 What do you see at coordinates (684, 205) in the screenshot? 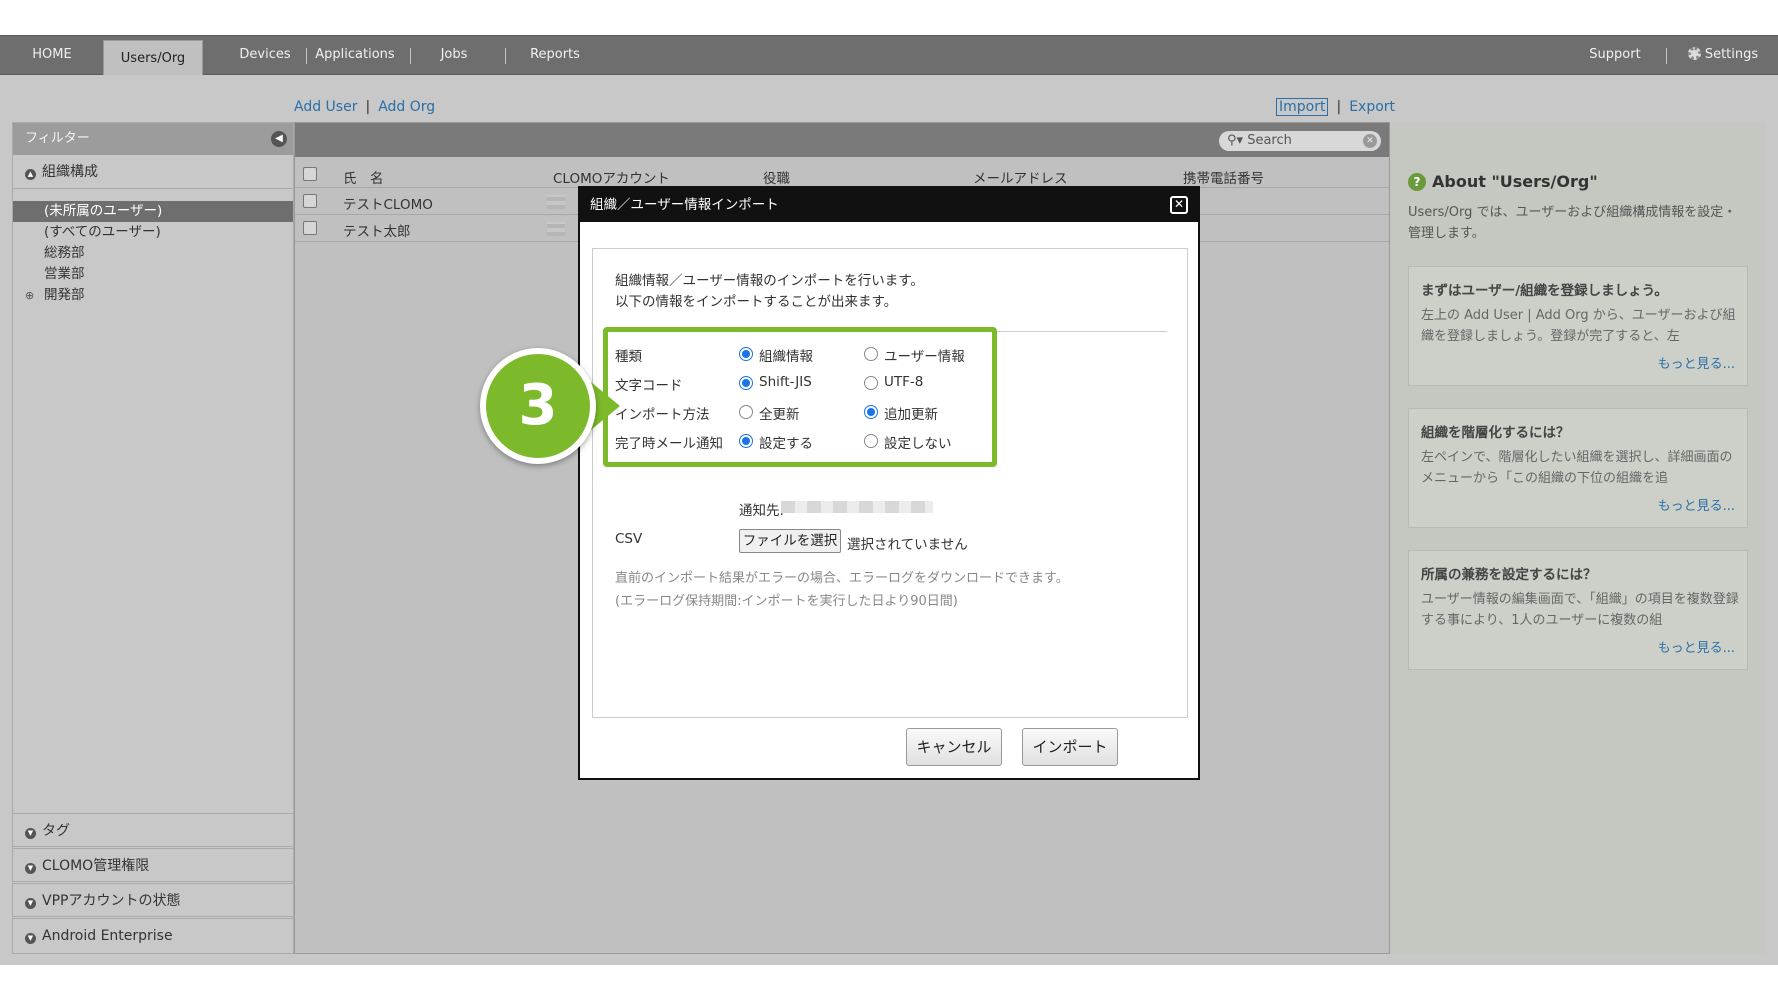
I see `dialog-title: 組織／ユーザー情報インポート` at bounding box center [684, 205].